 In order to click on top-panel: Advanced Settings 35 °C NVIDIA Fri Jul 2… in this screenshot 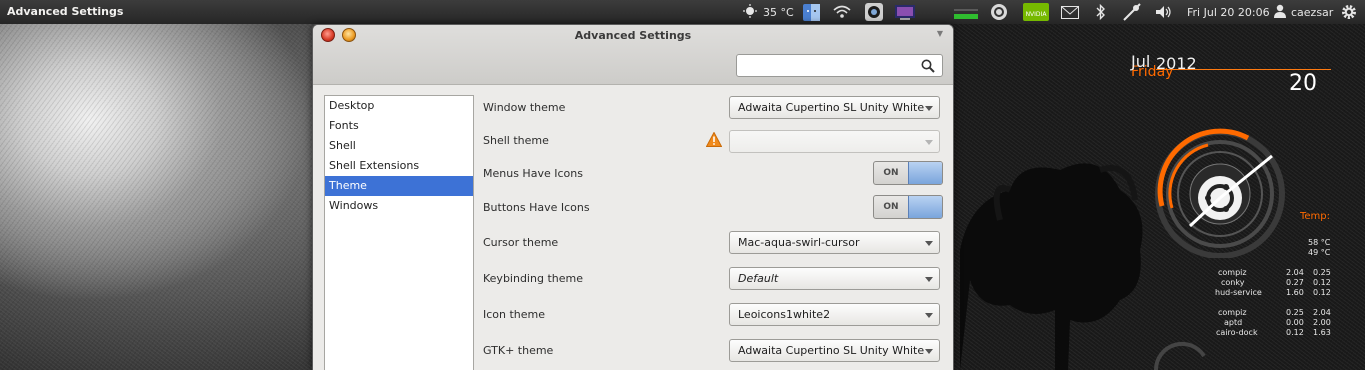, I will do `click(682, 12)`.